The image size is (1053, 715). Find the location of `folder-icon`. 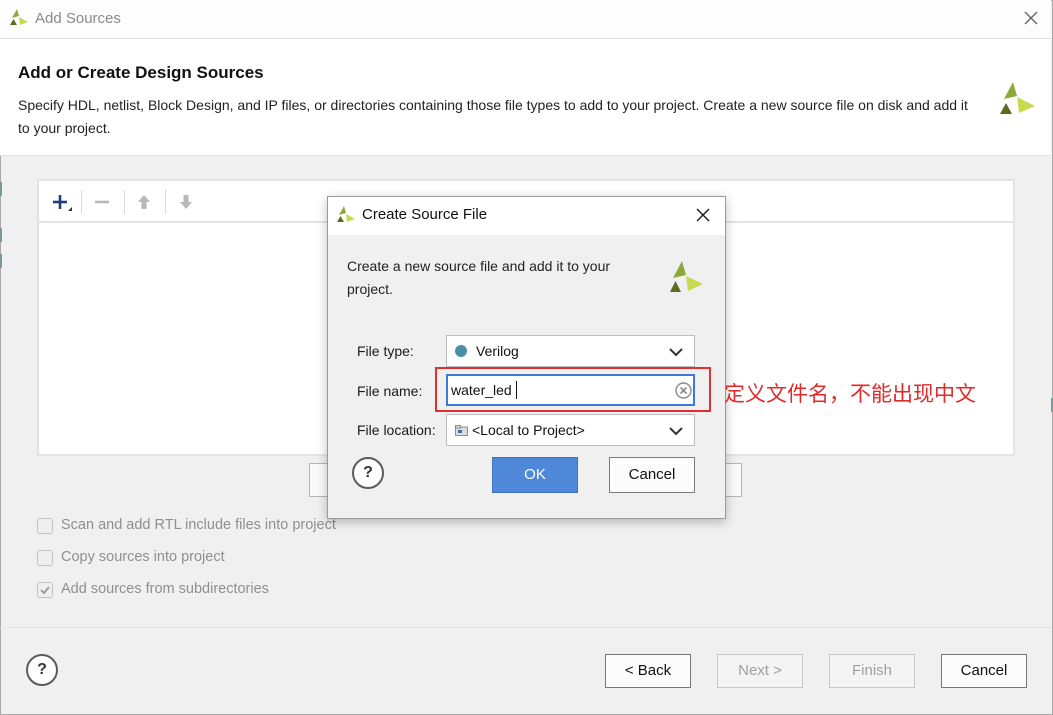

folder-icon is located at coordinates (461, 430).